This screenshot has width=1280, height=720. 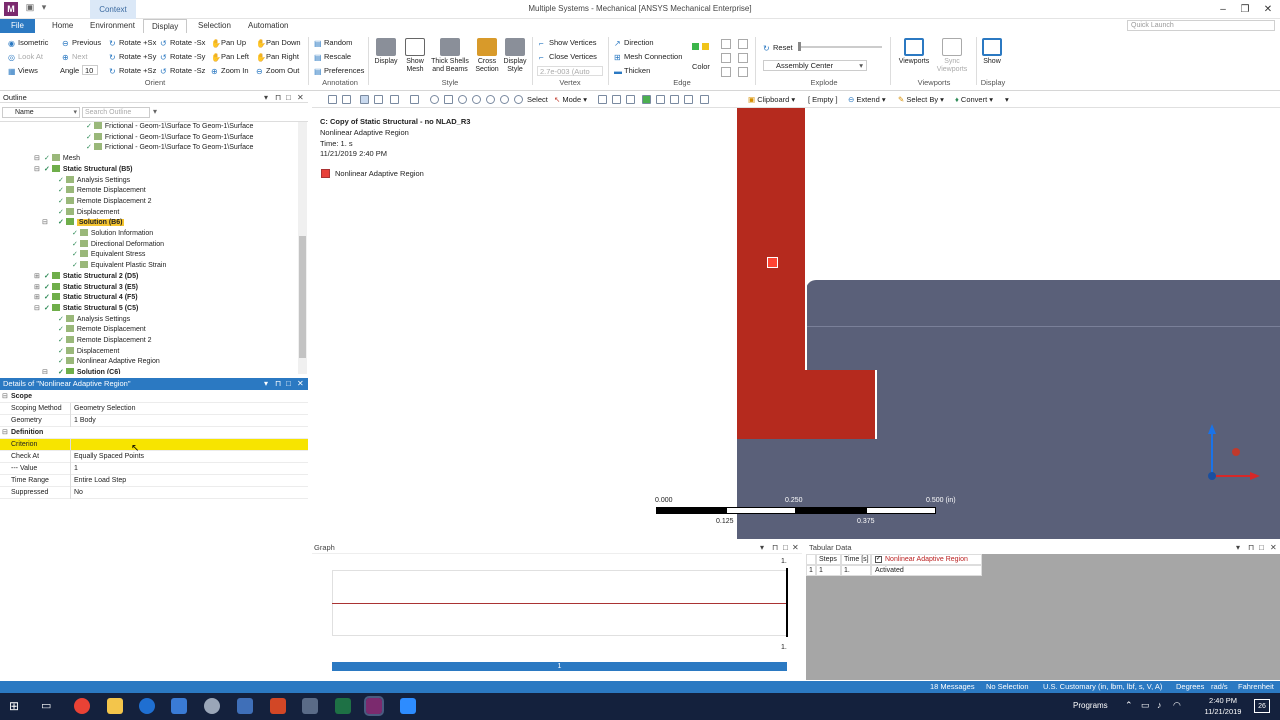 What do you see at coordinates (674, 99) in the screenshot?
I see `select-element-face-icon` at bounding box center [674, 99].